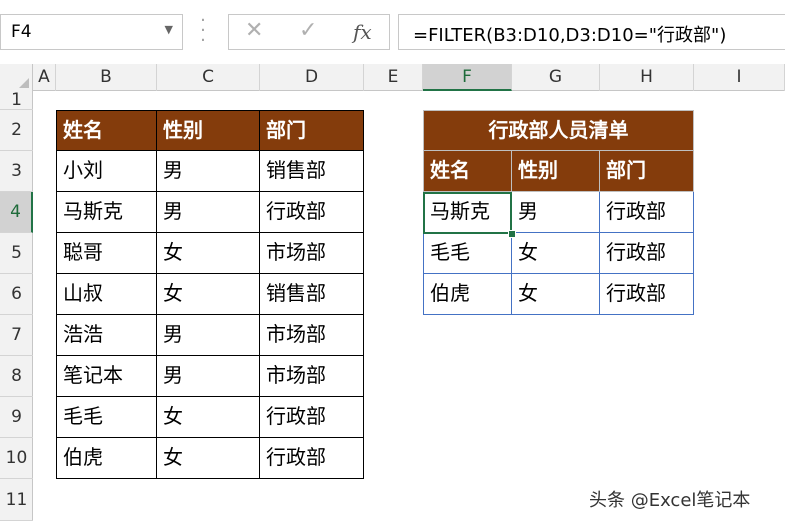 This screenshot has width=785, height=521. Describe the element at coordinates (16, 171) in the screenshot. I see `row-header-3: 3` at that location.